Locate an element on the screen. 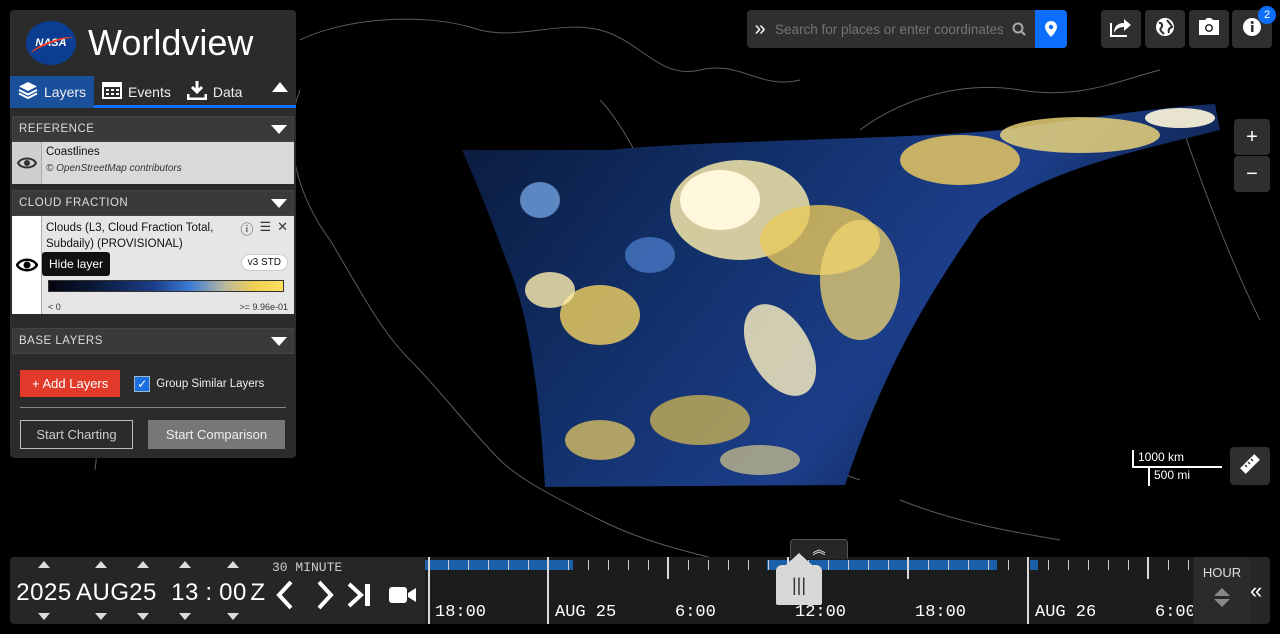 This screenshot has height=634, width=1280. timeline-major-tick is located at coordinates (1148, 568).